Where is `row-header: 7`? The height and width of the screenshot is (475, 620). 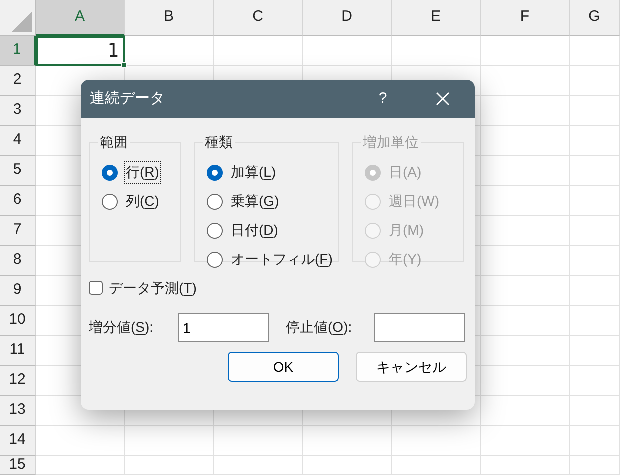
row-header: 7 is located at coordinates (18, 231).